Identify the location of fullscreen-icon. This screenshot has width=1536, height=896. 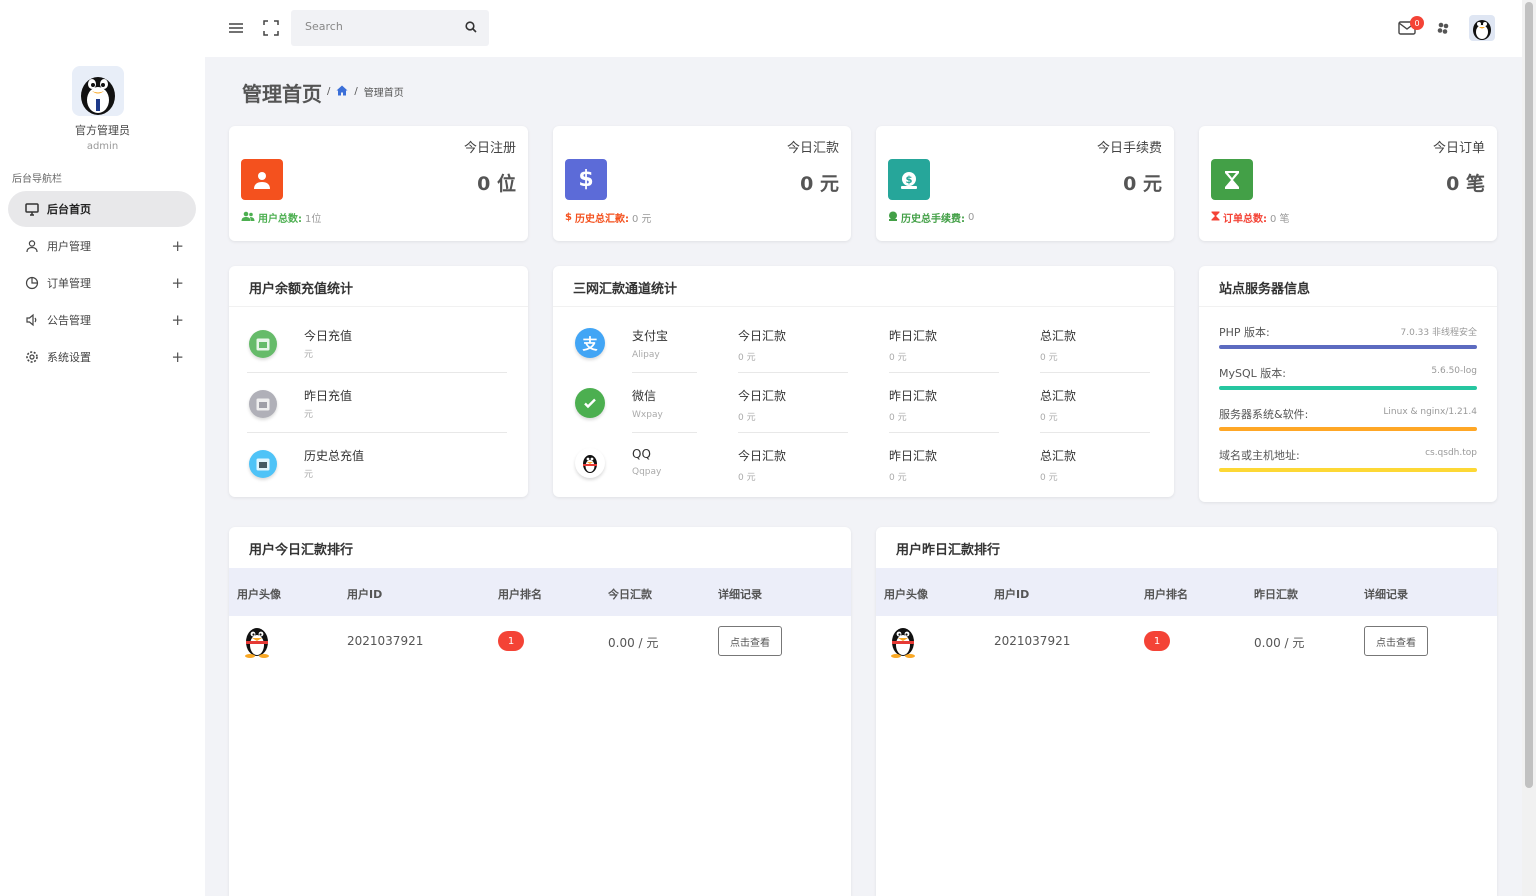
(271, 28).